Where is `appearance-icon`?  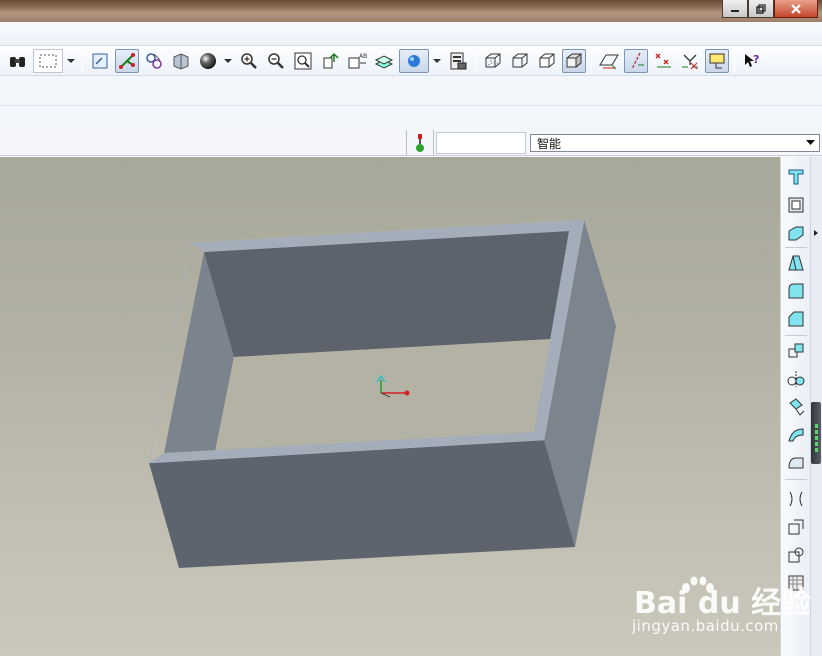 appearance-icon is located at coordinates (458, 60).